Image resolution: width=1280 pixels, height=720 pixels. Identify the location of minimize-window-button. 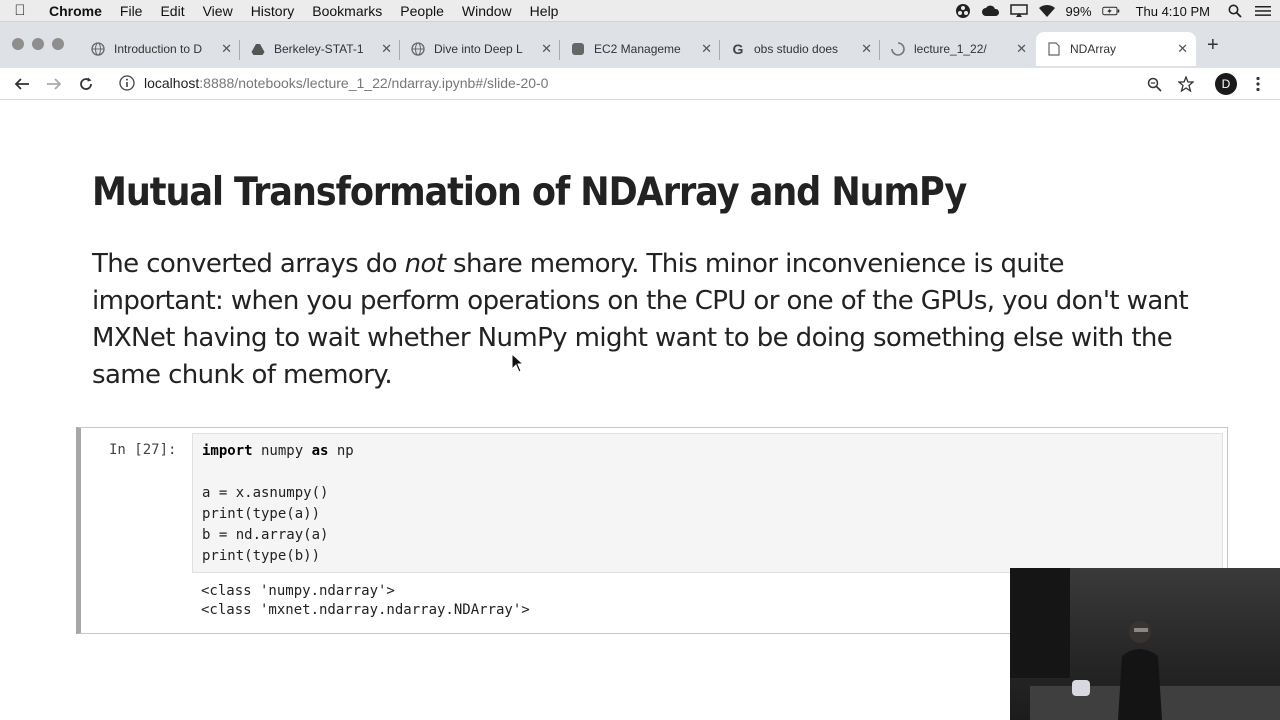
(38, 44).